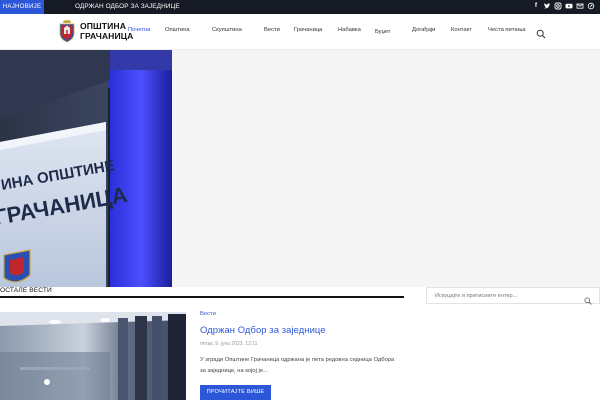 The height and width of the screenshot is (400, 600). I want to click on facebook-icon: f, so click(536, 6).